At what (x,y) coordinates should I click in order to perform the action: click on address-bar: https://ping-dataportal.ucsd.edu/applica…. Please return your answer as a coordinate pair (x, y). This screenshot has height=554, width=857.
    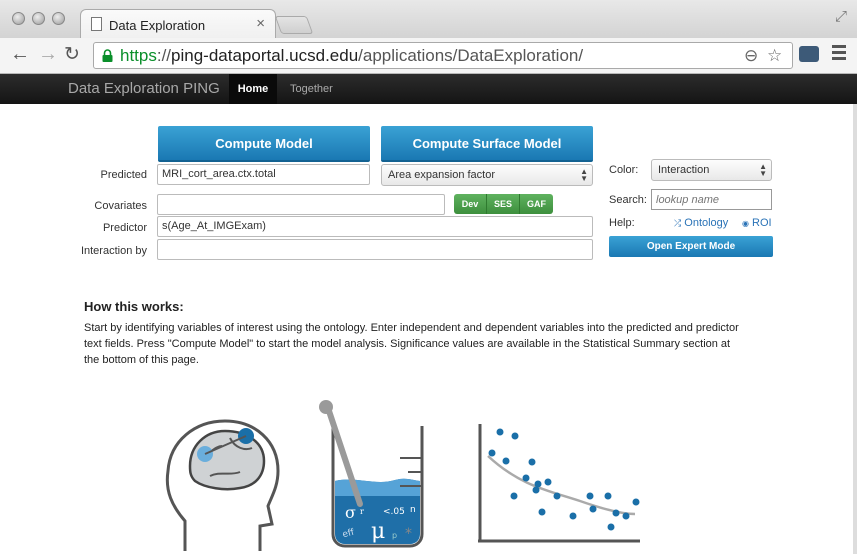
    Looking at the image, I should click on (443, 55).